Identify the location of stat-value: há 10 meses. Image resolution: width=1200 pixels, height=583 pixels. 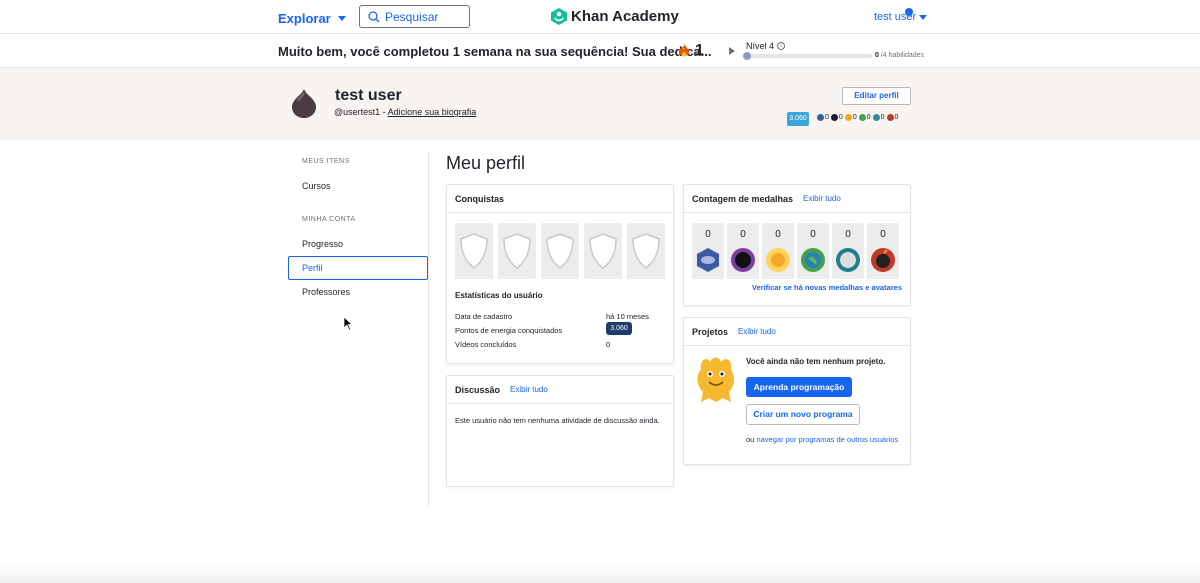
(627, 316).